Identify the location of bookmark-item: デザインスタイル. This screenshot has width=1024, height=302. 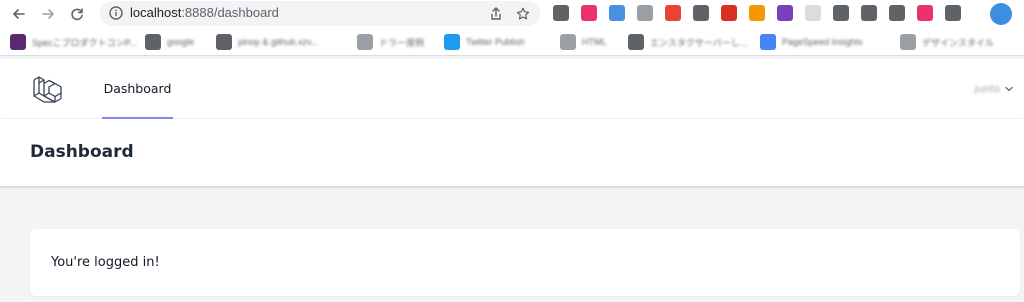
(947, 42).